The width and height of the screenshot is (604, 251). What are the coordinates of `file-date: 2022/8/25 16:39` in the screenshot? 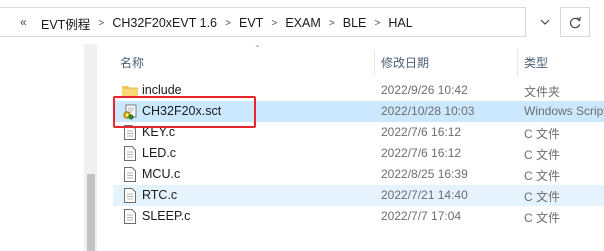 It's located at (424, 174).